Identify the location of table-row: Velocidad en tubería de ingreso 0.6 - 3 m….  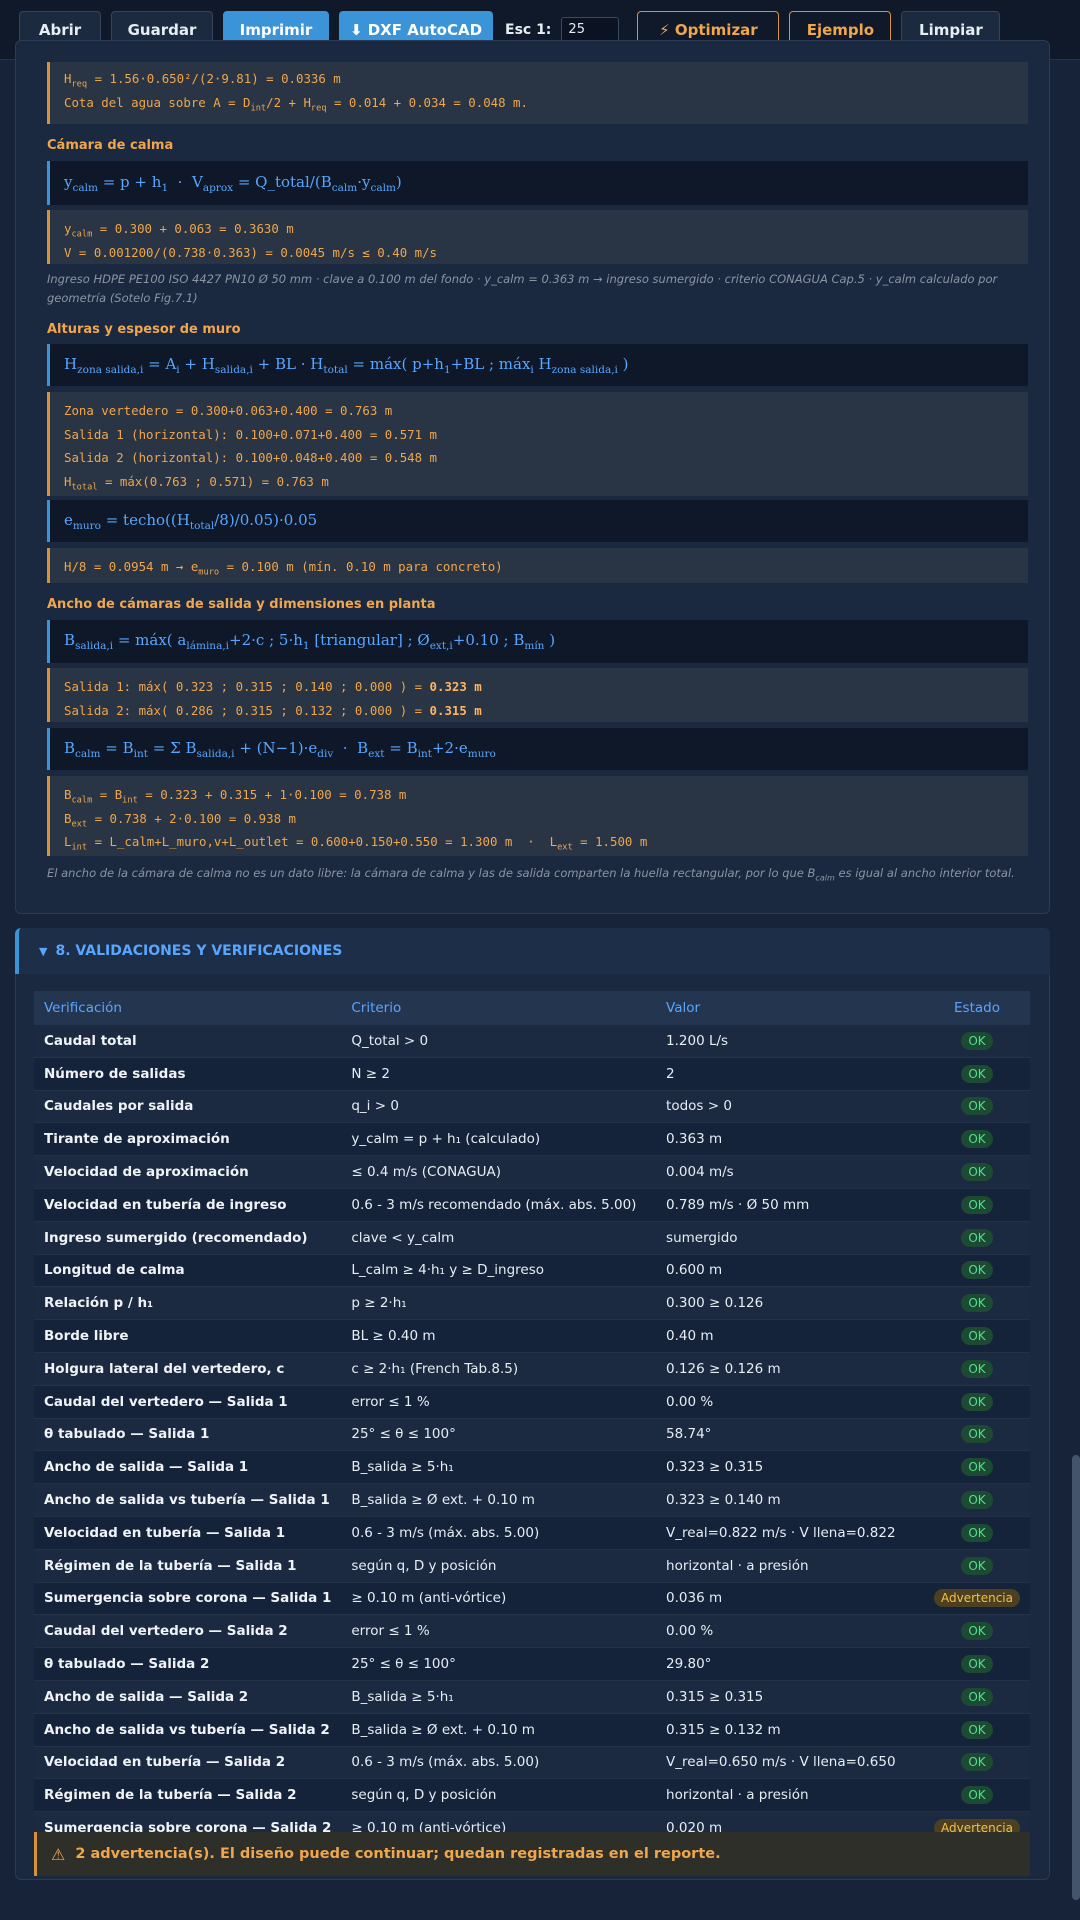
(532, 1205).